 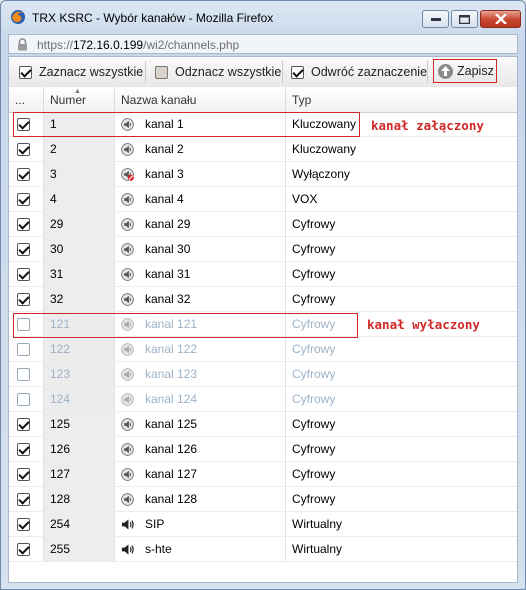 I want to click on invert-selection-label: Odwróć zaznaczenie, so click(x=369, y=72).